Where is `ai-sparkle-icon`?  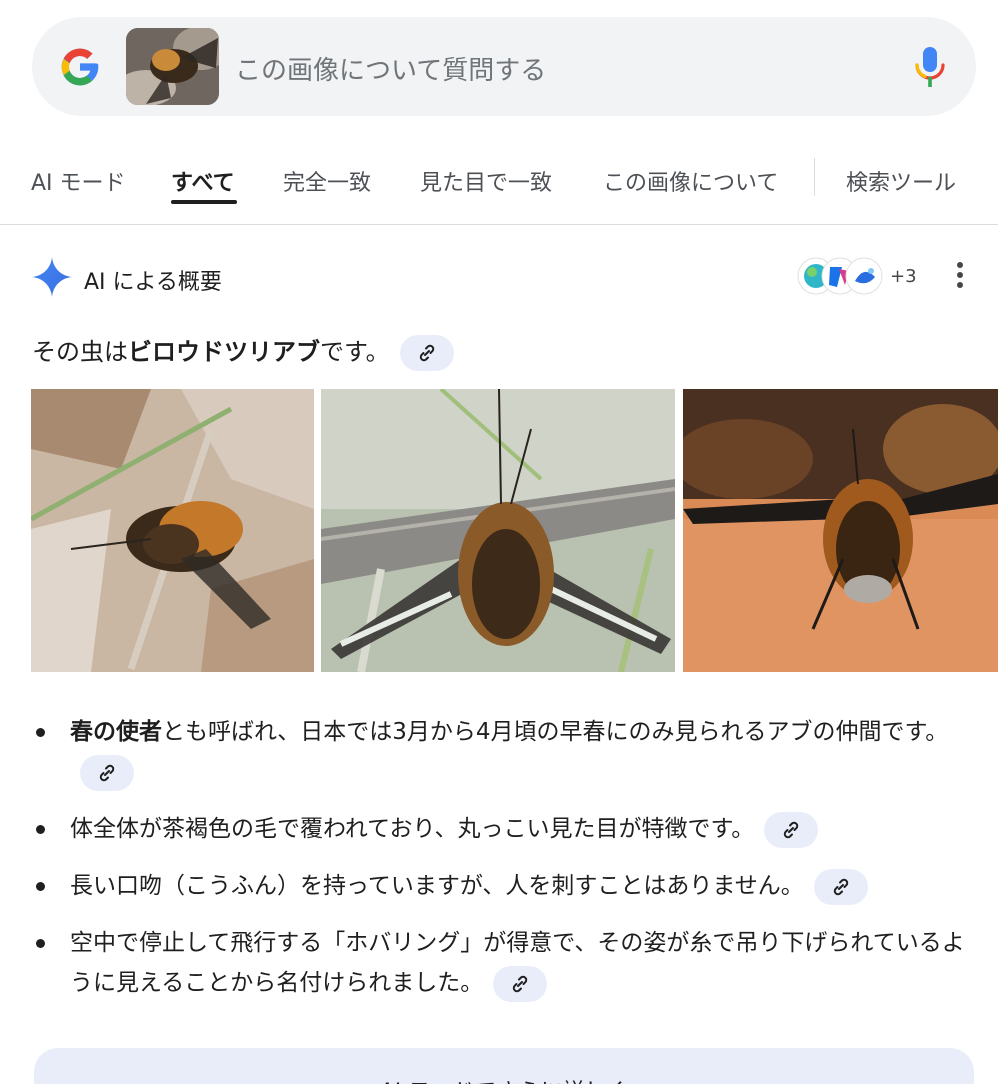 ai-sparkle-icon is located at coordinates (52, 277).